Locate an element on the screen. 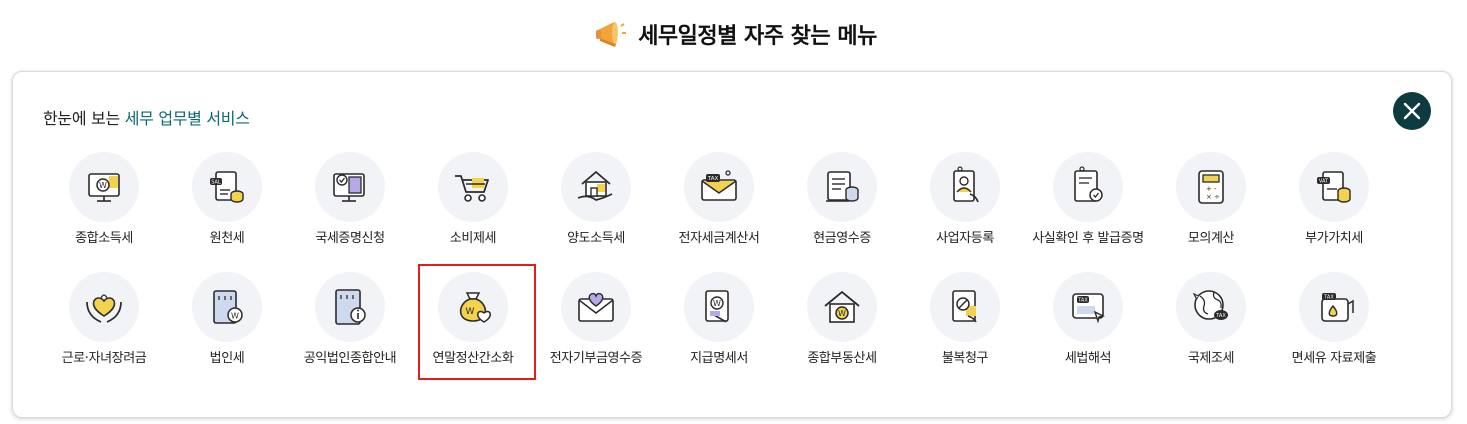 The height and width of the screenshot is (424, 1467). service-item-label: 국제조세 is located at coordinates (1211, 358).